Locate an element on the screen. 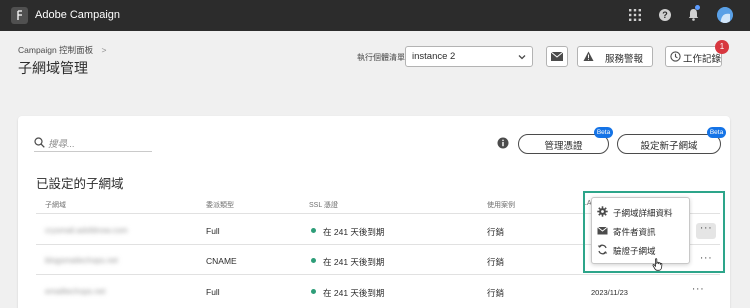  avatar is located at coordinates (725, 15).